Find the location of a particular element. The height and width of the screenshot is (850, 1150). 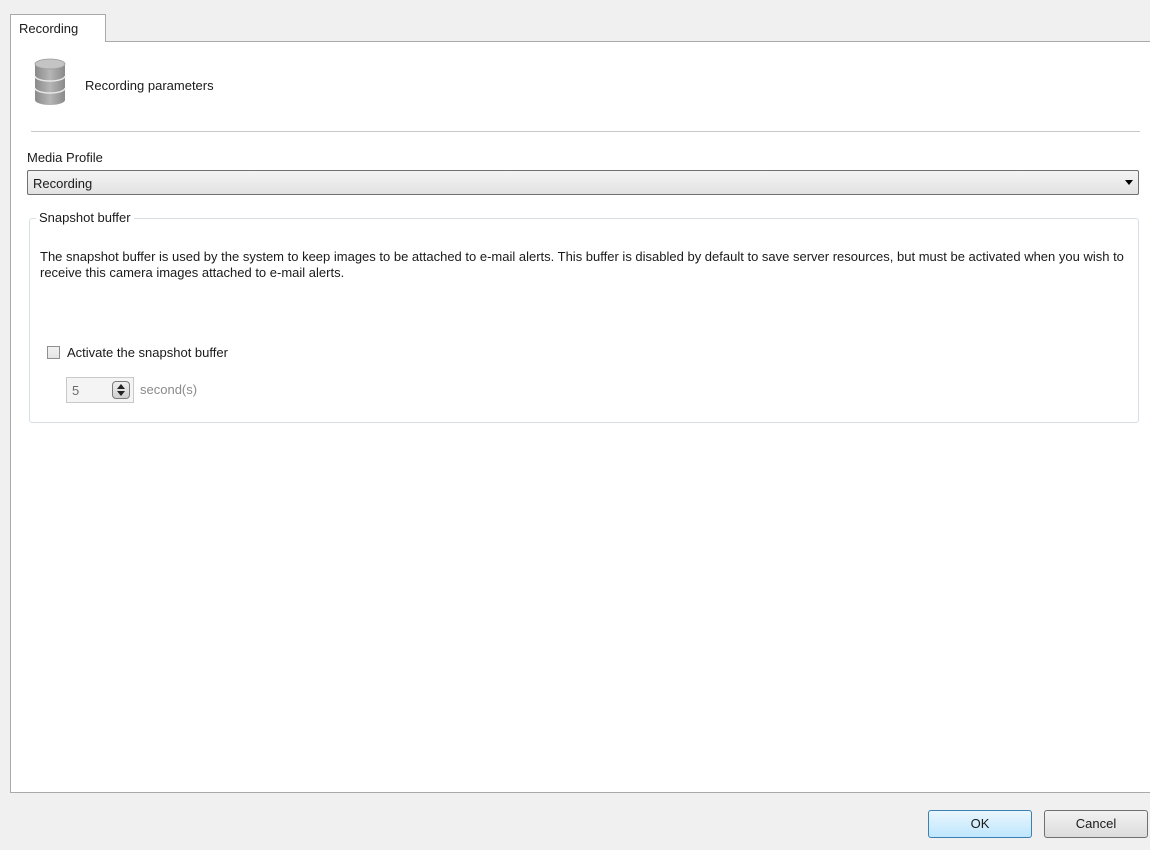

tab-strip: Recording is located at coordinates (580, 28).